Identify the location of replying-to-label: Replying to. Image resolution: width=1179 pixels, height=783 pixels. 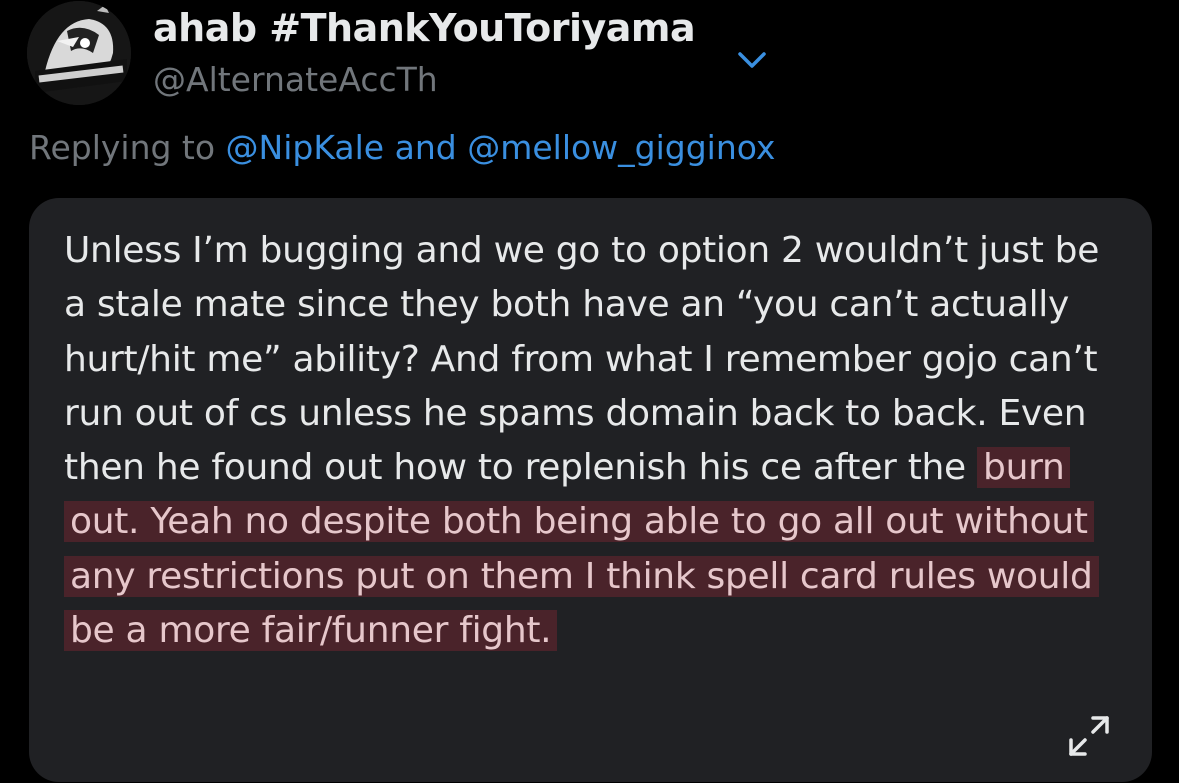
(122, 147).